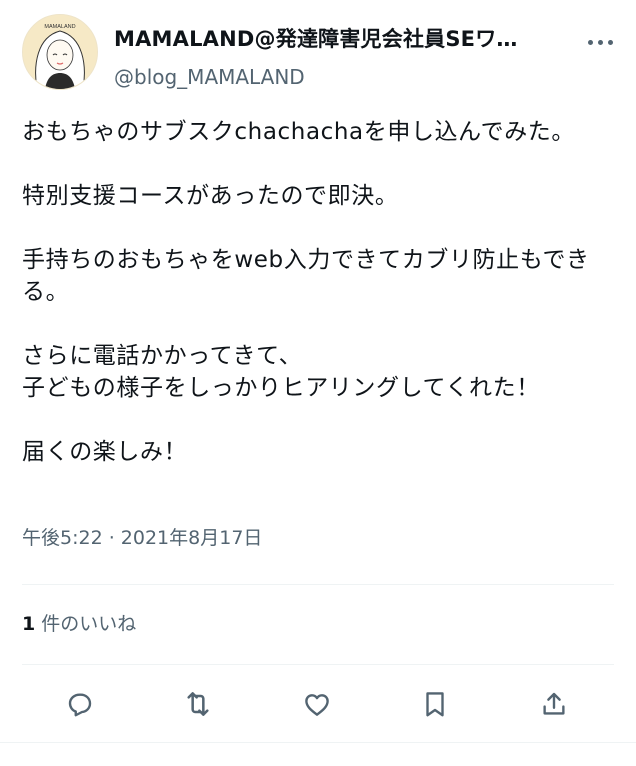 This screenshot has height=766, width=636. I want to click on share-button, so click(554, 704).